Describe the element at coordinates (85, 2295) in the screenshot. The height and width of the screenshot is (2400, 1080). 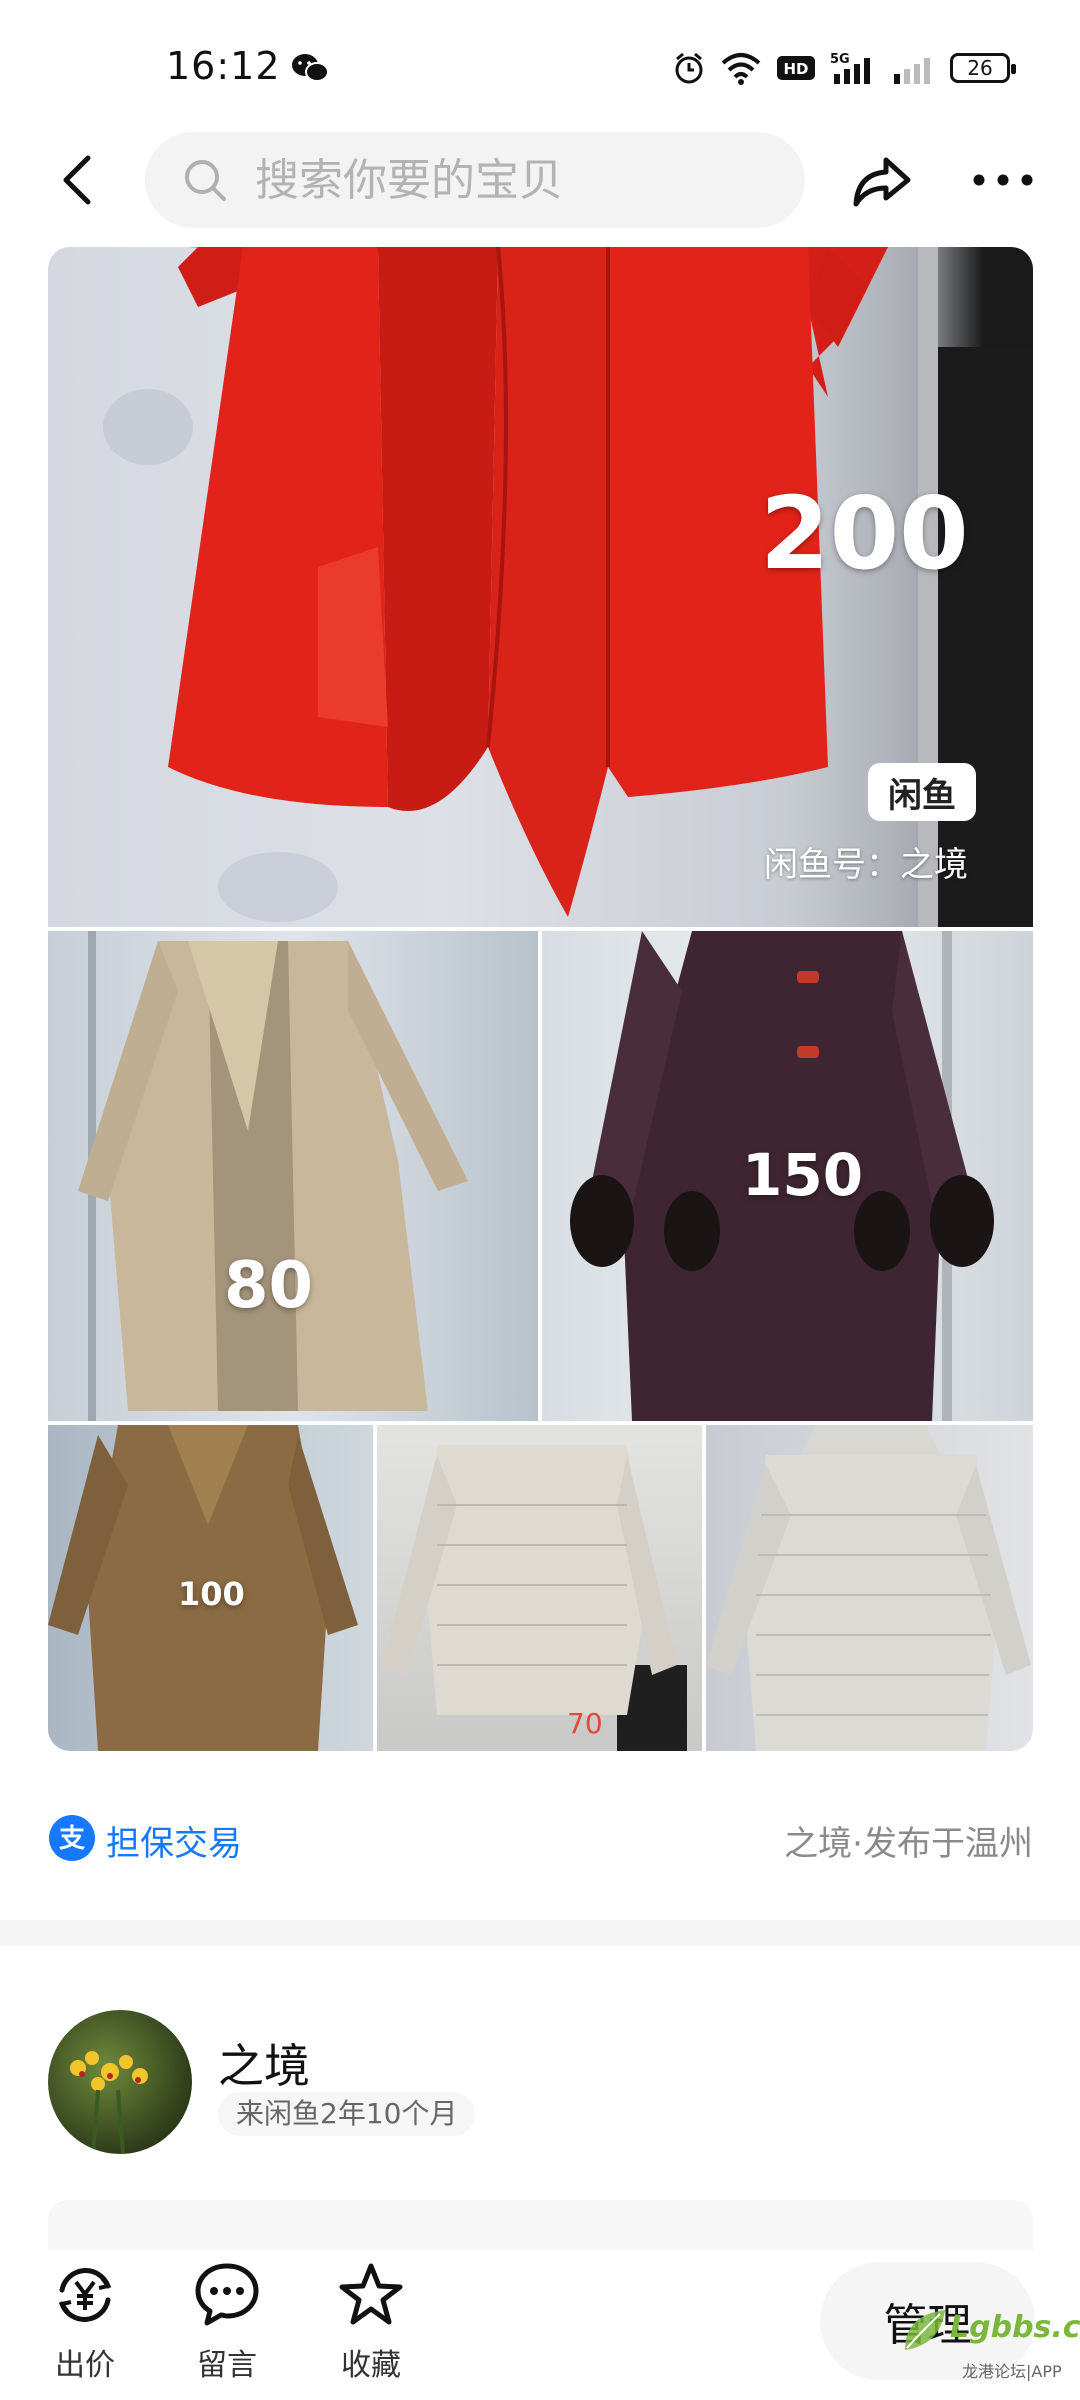
I see `offer-yuan-icon` at that location.